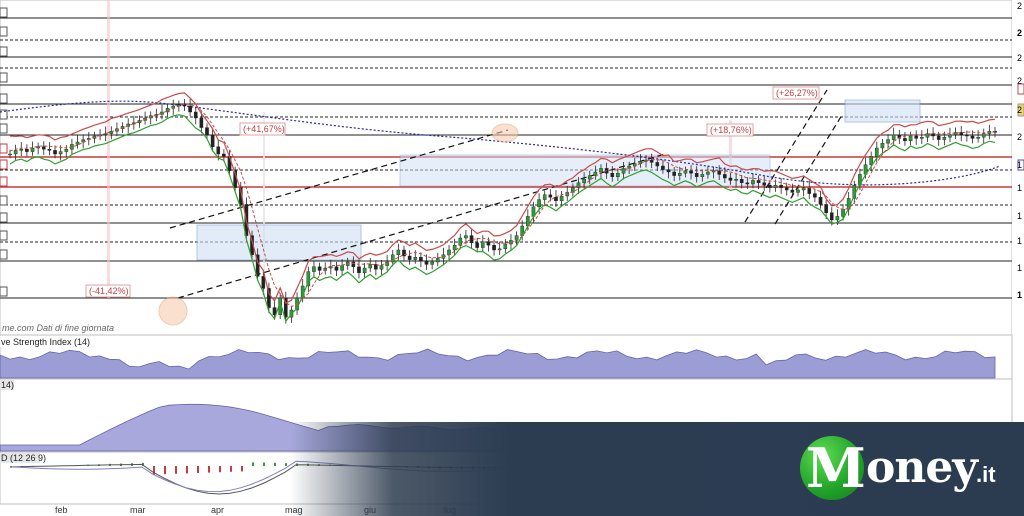  What do you see at coordinates (173, 311) in the screenshot?
I see `low-highlight` at bounding box center [173, 311].